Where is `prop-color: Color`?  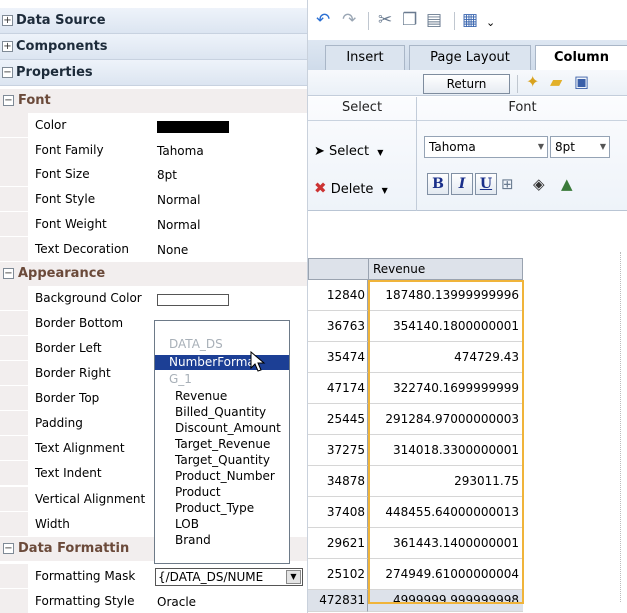
prop-color: Color is located at coordinates (153, 125).